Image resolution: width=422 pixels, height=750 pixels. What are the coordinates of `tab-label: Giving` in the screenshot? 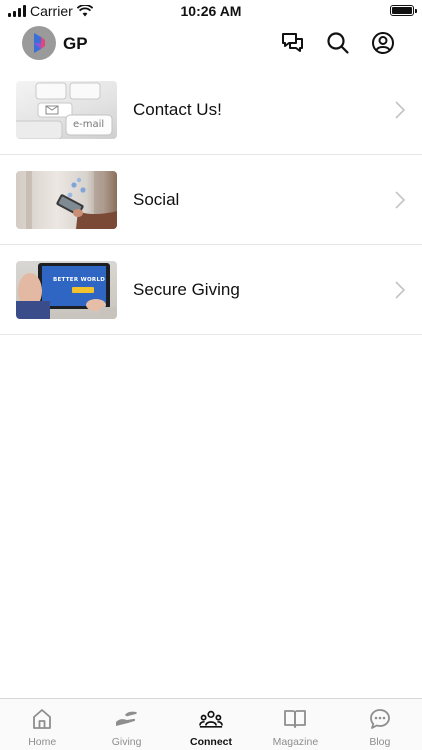 It's located at (126, 742).